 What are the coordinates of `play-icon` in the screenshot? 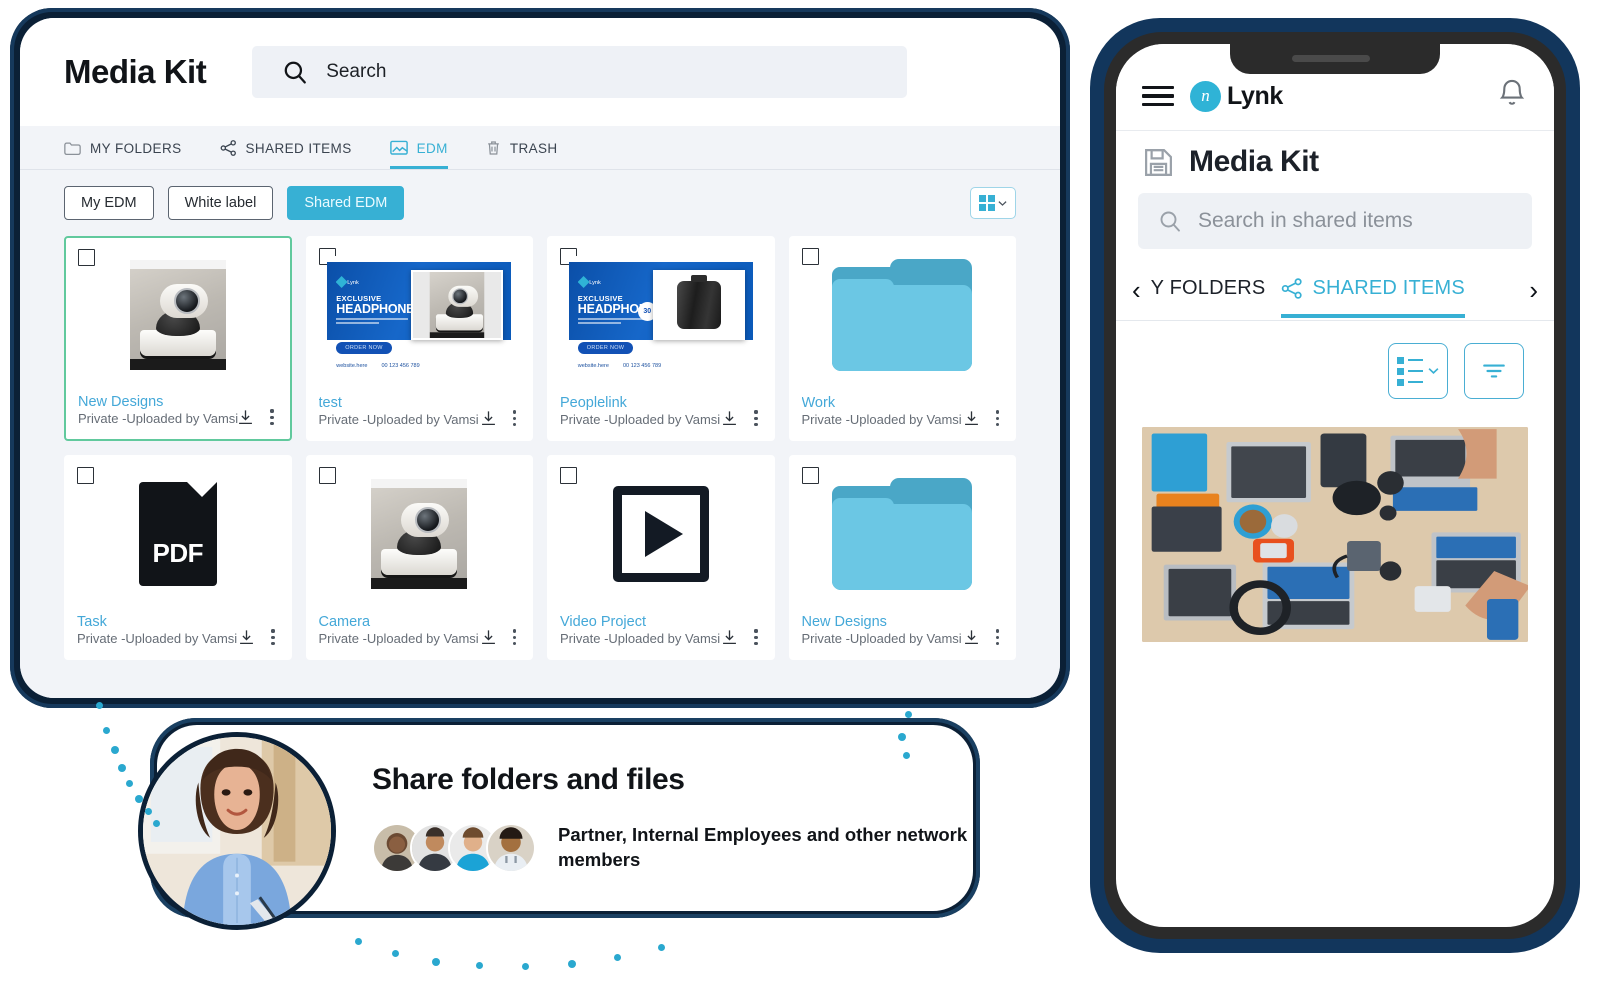 It's located at (660, 534).